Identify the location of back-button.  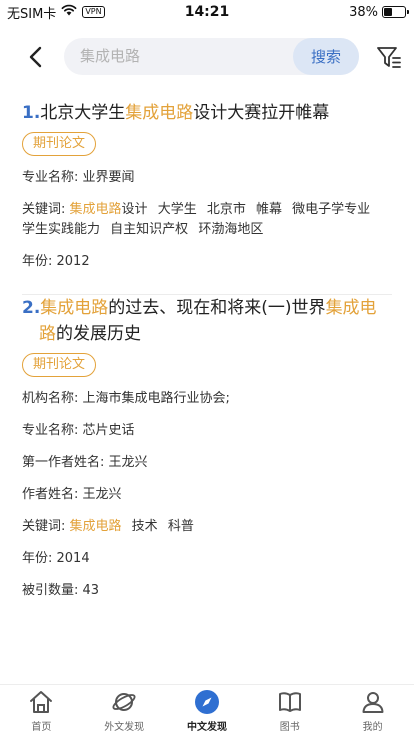
(35, 57).